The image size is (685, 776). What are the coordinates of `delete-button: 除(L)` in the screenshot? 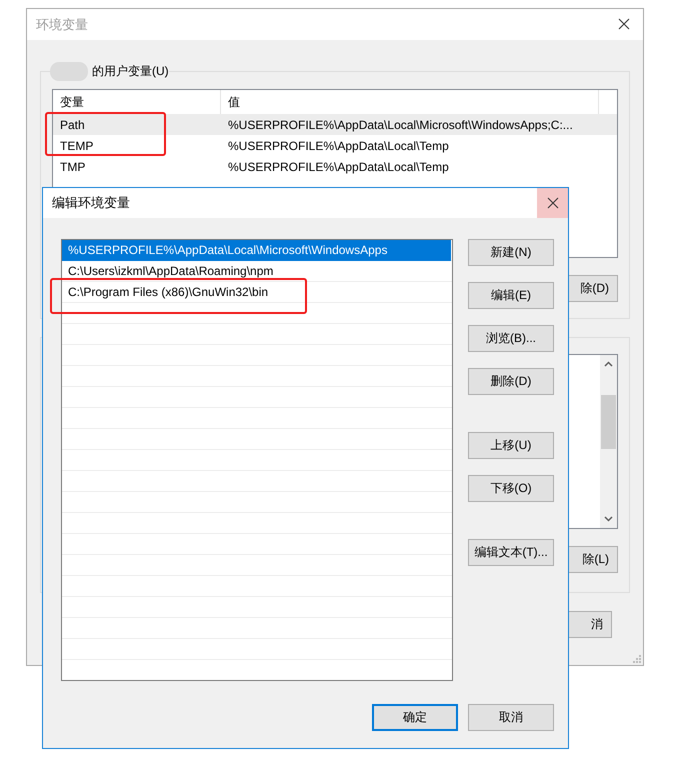 It's located at (593, 559).